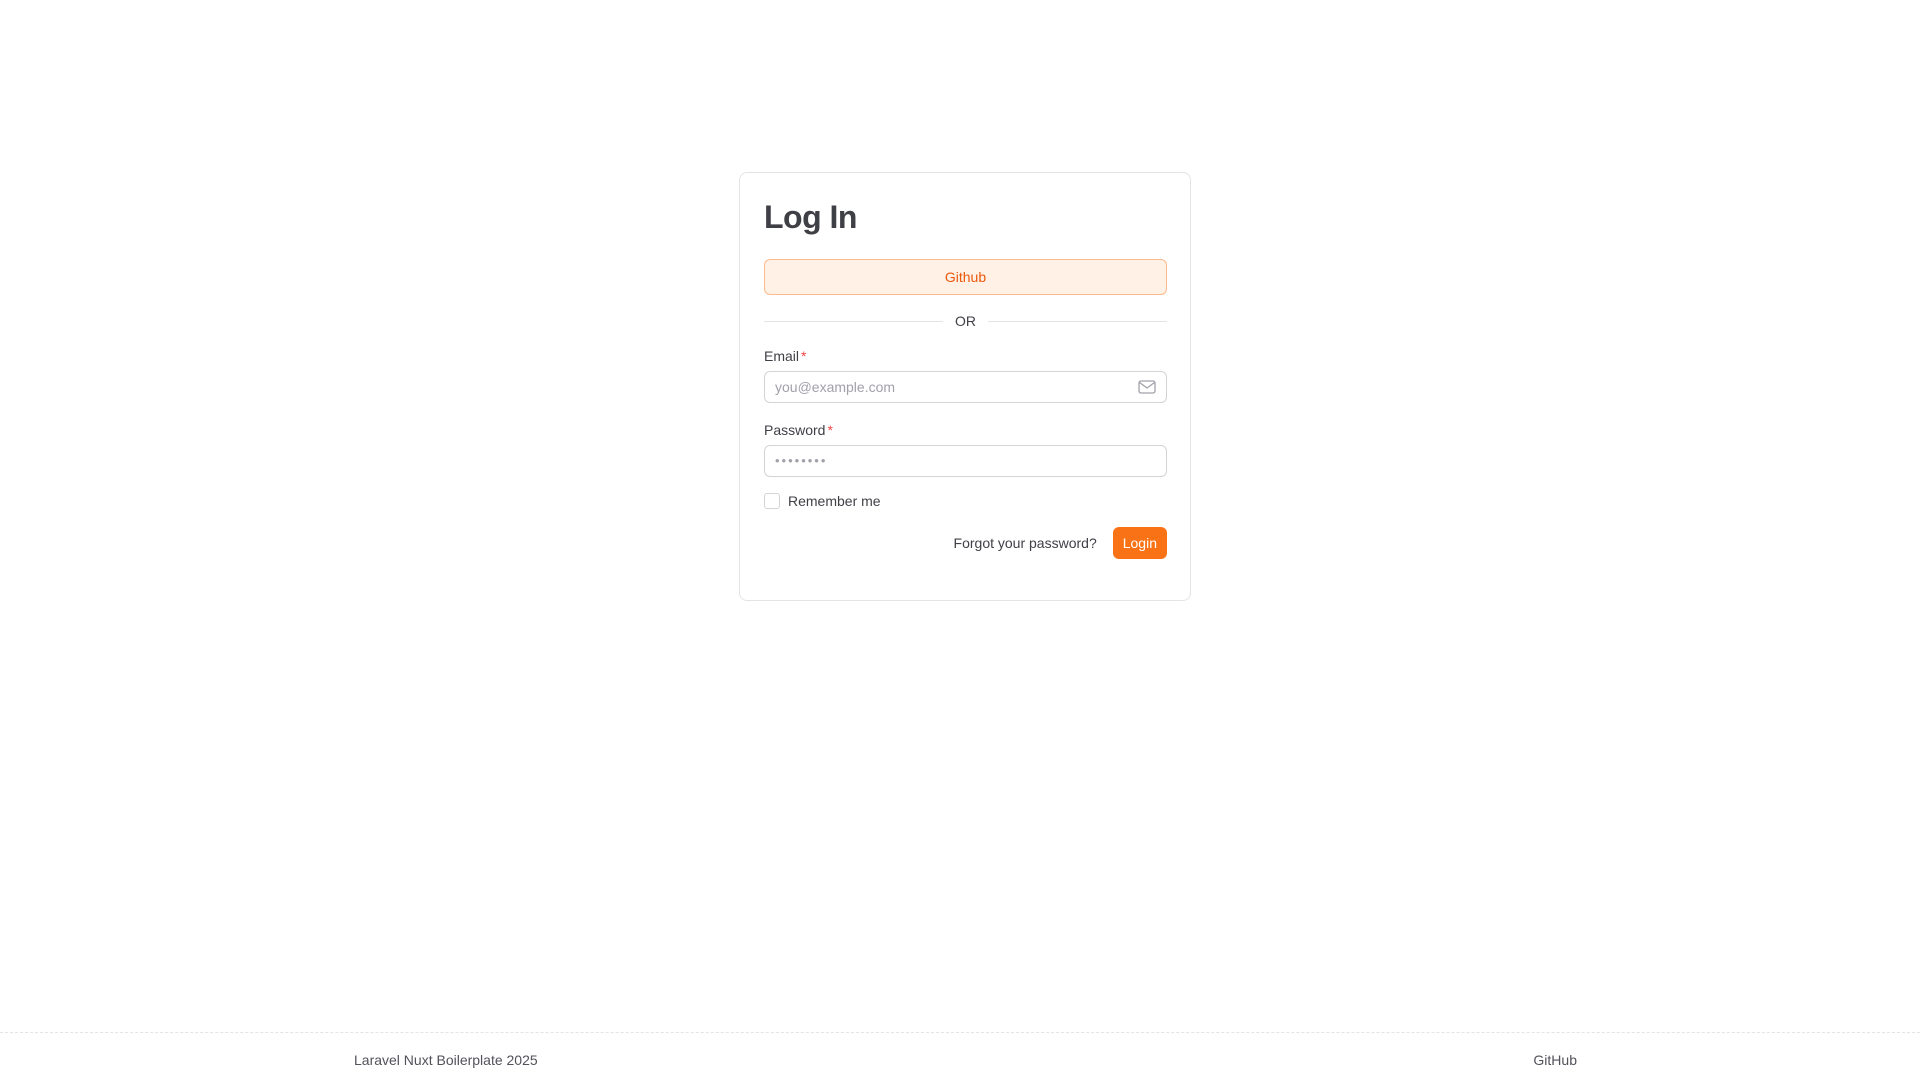 The width and height of the screenshot is (1920, 1080). What do you see at coordinates (1025, 543) in the screenshot?
I see `forgot-password-link: Forgot your password?` at bounding box center [1025, 543].